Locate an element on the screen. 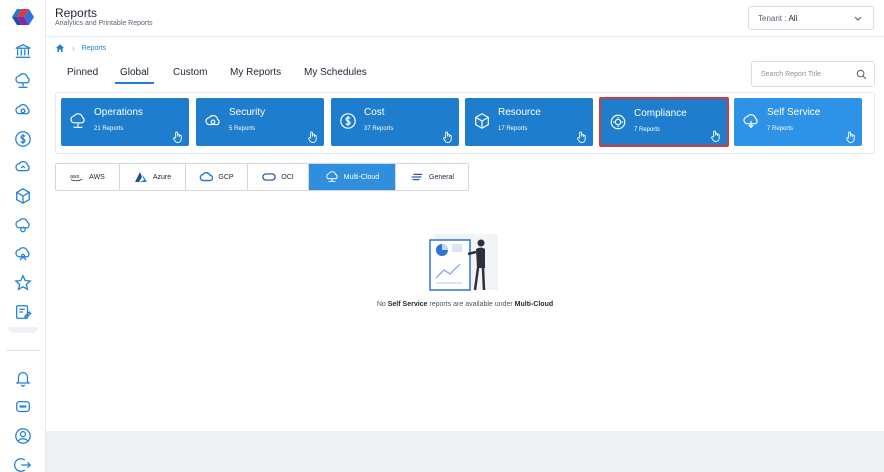 This screenshot has width=884, height=472. cloud-tab-azure: Azure is located at coordinates (153, 177).